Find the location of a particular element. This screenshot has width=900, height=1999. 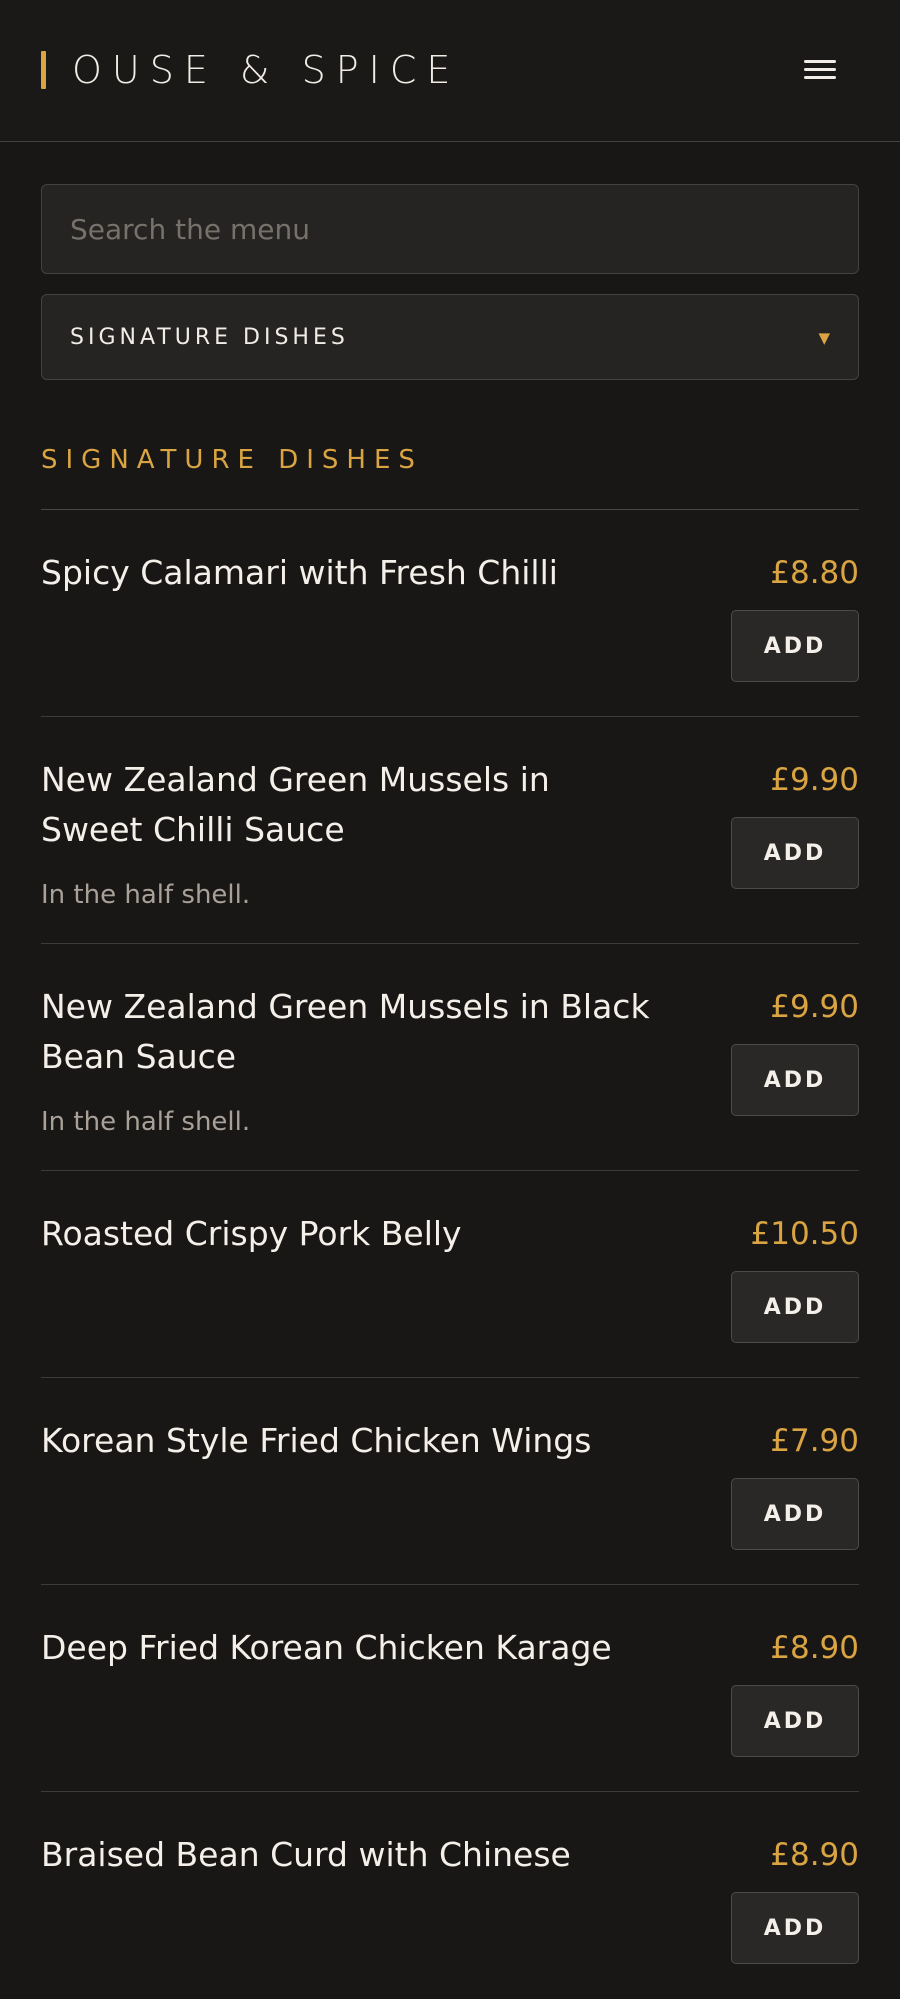

menu-item-price: £10.50 is located at coordinates (804, 1234).